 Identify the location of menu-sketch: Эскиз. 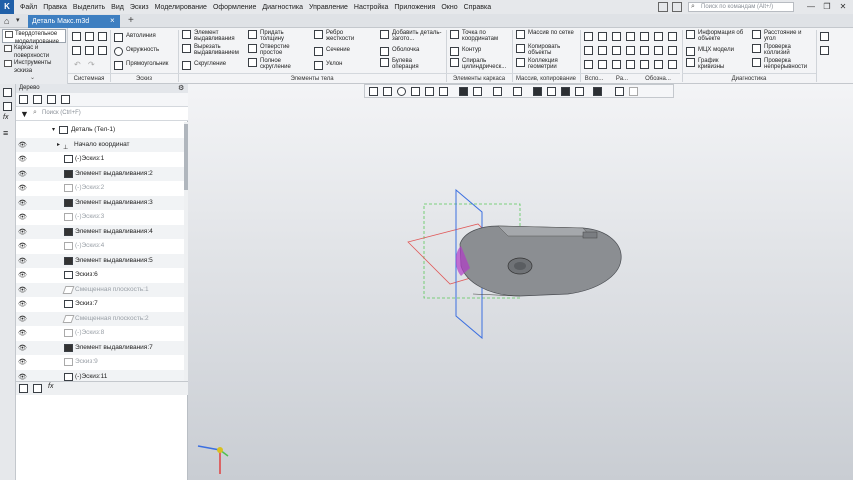
(139, 7).